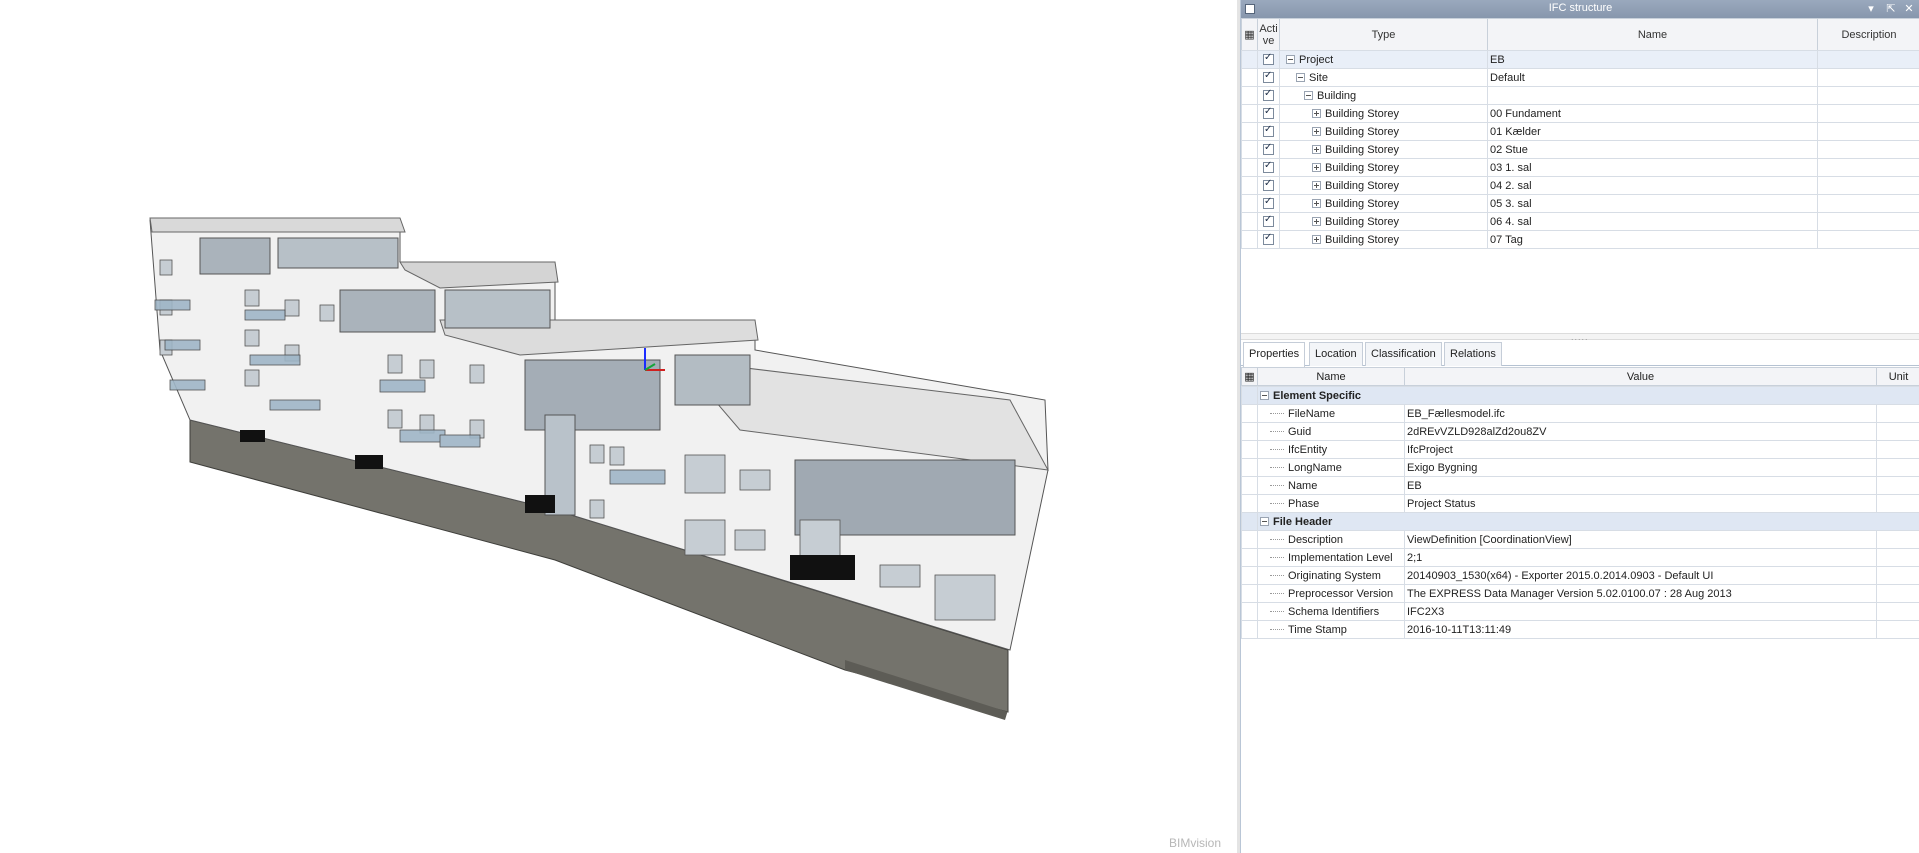 The width and height of the screenshot is (1919, 853). I want to click on ifc-tree-row: Building, so click(1580, 95).